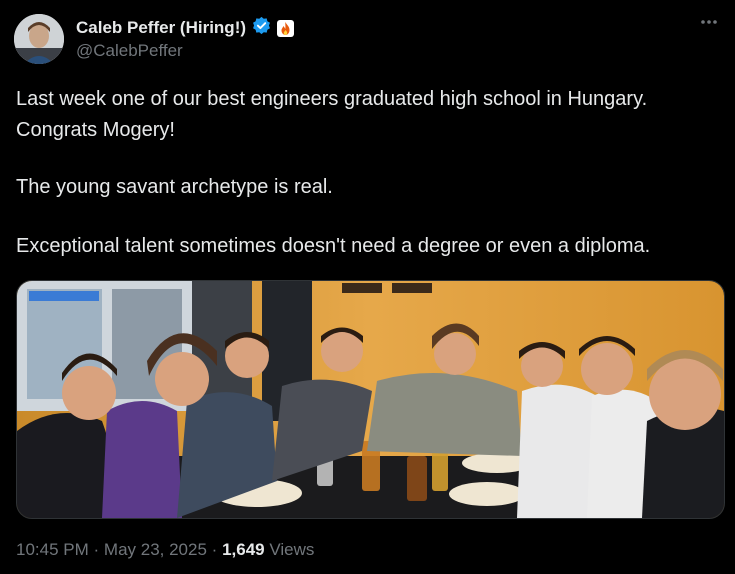 This screenshot has width=735, height=574. I want to click on post-text-line-2: Congrats Mogery!, so click(95, 130).